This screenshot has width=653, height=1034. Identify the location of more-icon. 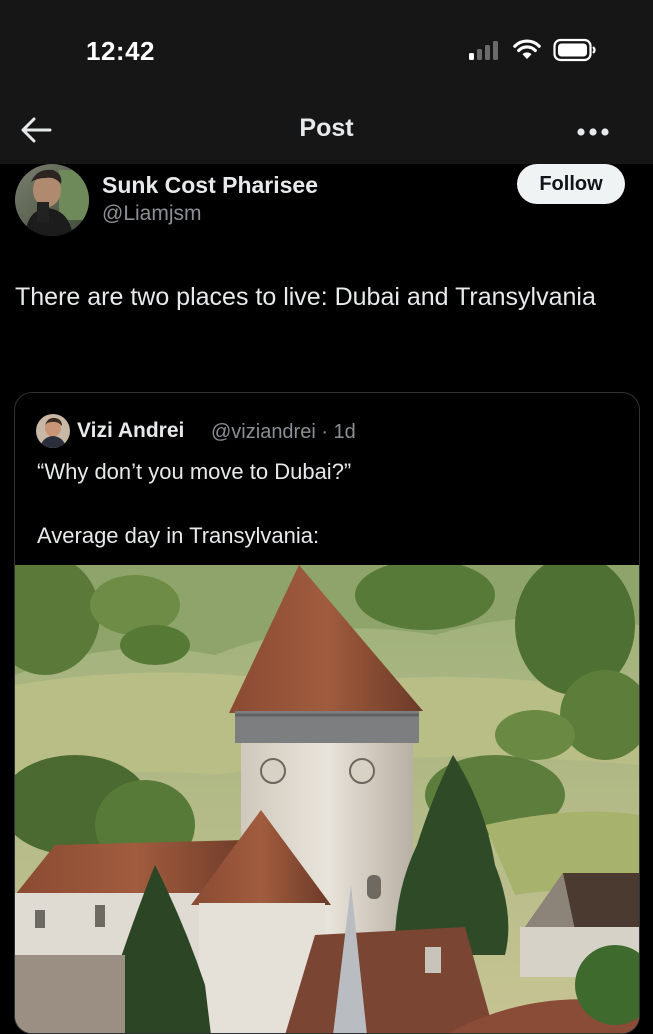
(593, 132).